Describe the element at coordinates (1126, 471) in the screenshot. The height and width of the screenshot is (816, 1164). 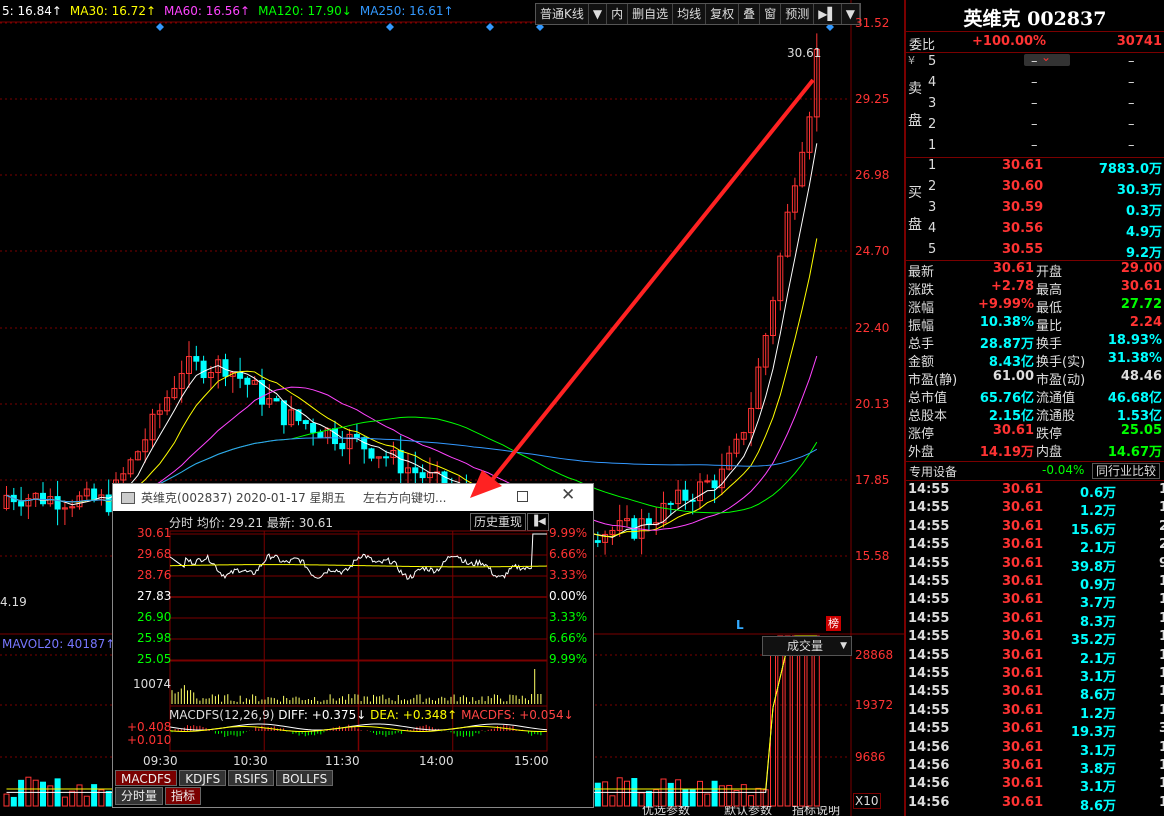
I see `peer-compare-button: 同行业比较` at that location.